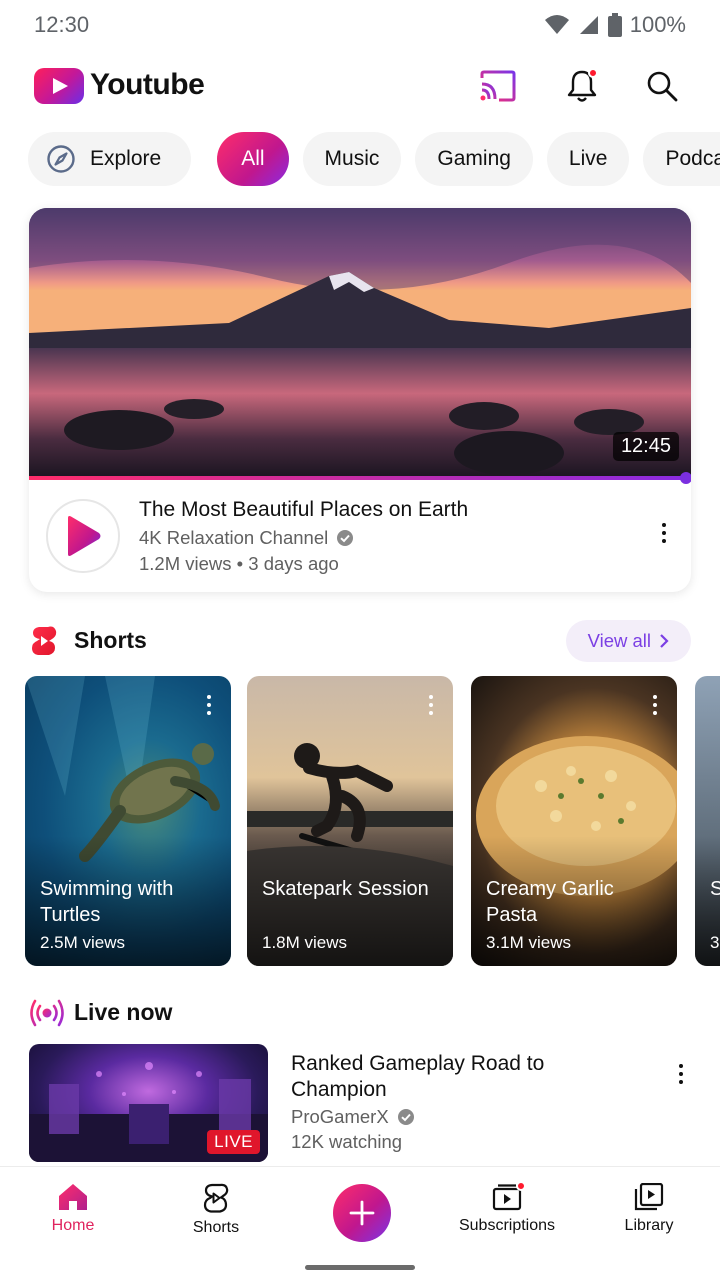 The width and height of the screenshot is (720, 1280). What do you see at coordinates (107, 902) in the screenshot?
I see `short-title: Swimming with Turtles` at bounding box center [107, 902].